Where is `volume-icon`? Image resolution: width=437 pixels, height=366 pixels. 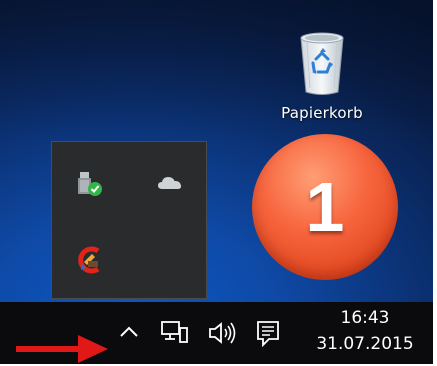
volume-icon is located at coordinates (222, 335).